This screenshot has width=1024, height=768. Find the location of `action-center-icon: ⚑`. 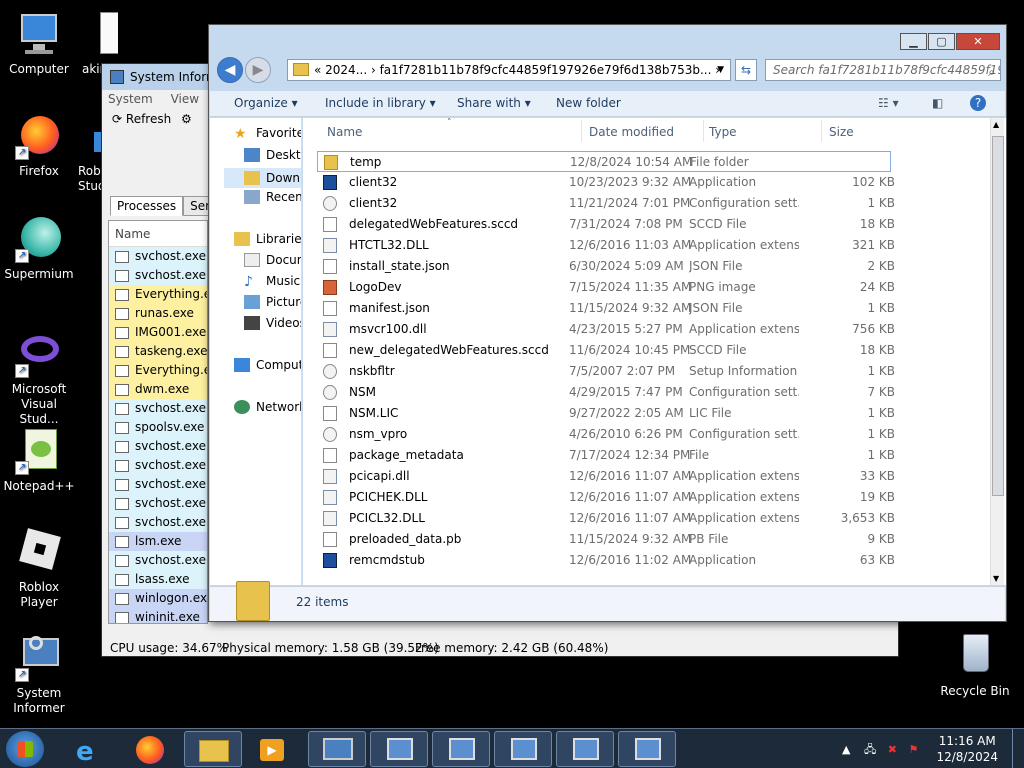

action-center-icon: ⚑ is located at coordinates (913, 749).